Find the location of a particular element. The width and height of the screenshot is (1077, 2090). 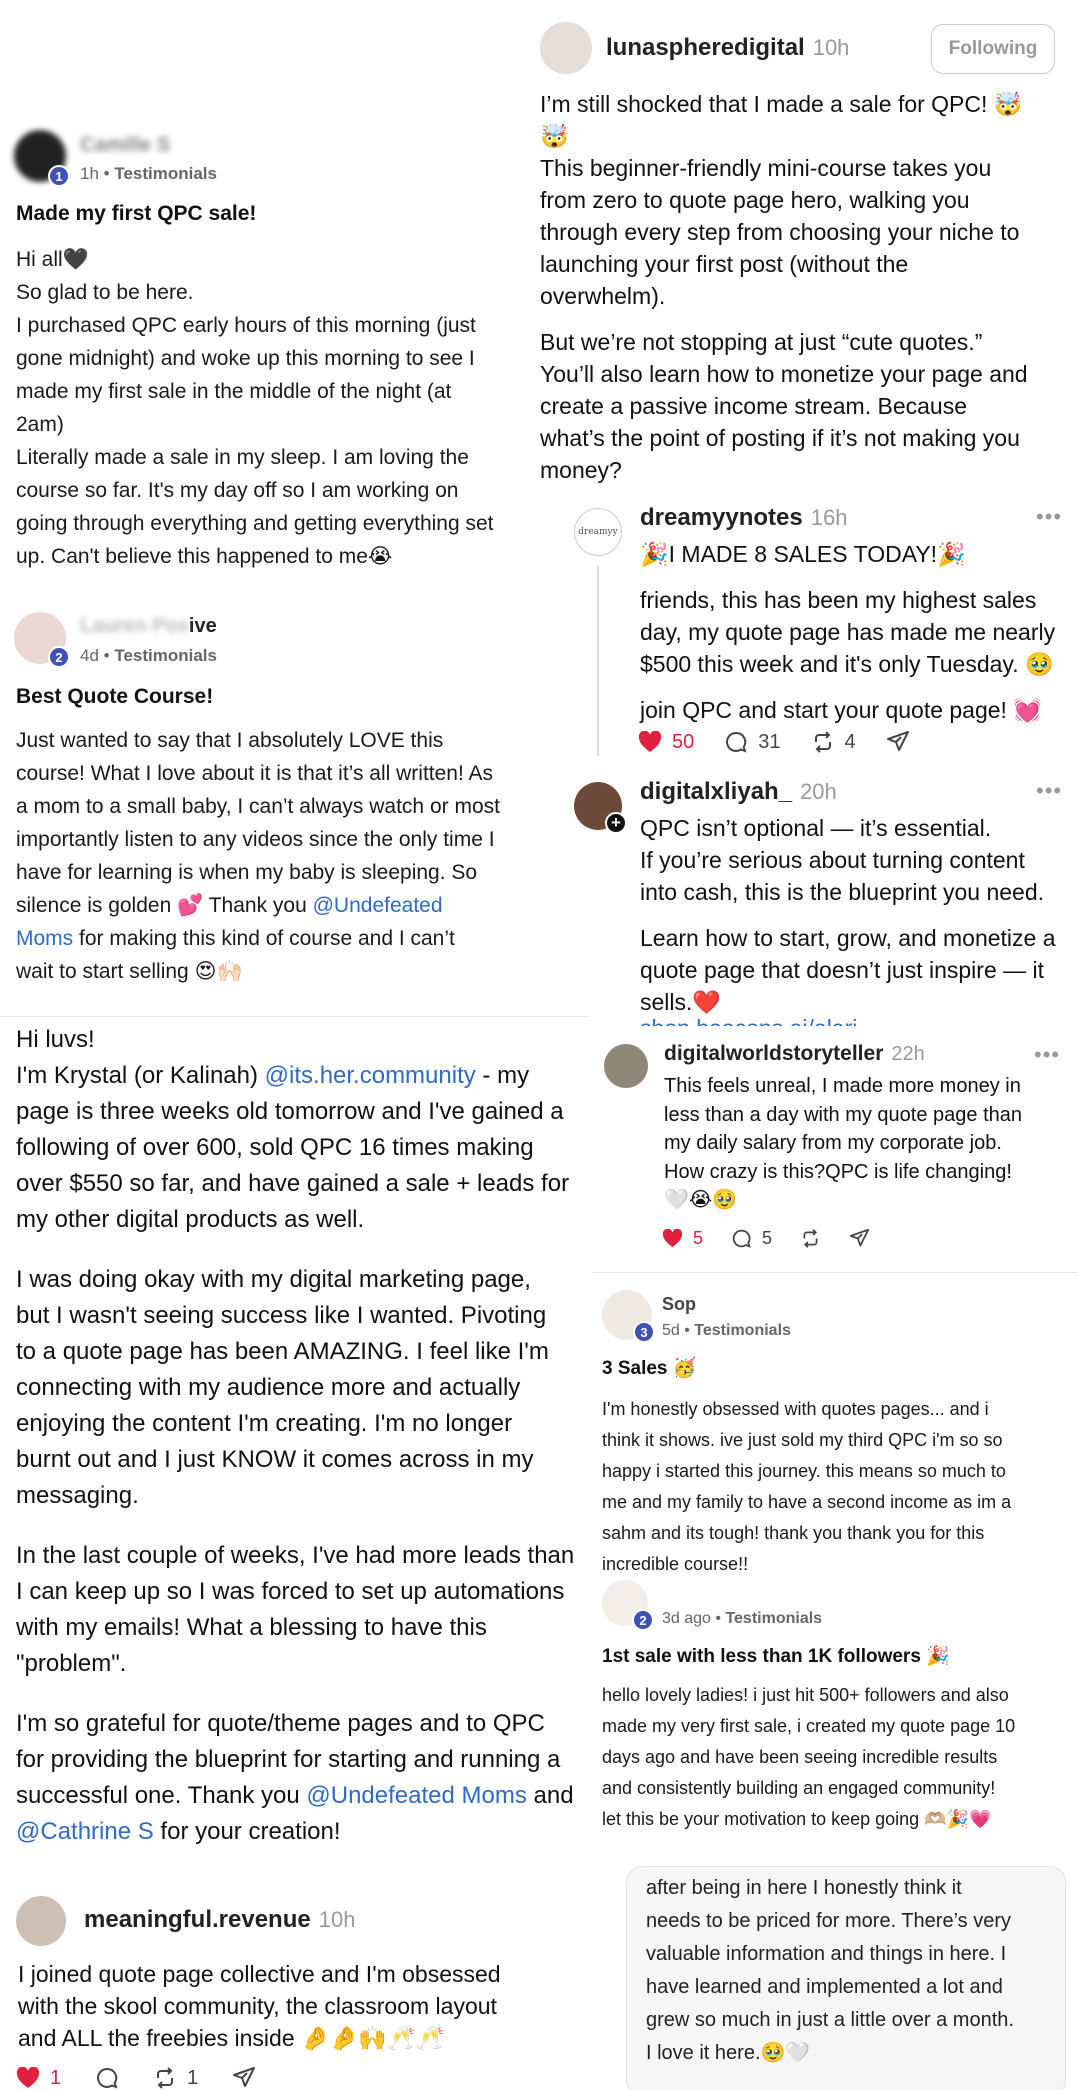

body-line: 🎉I MADE 8 SALES TODAY!🎉 is located at coordinates (803, 554).